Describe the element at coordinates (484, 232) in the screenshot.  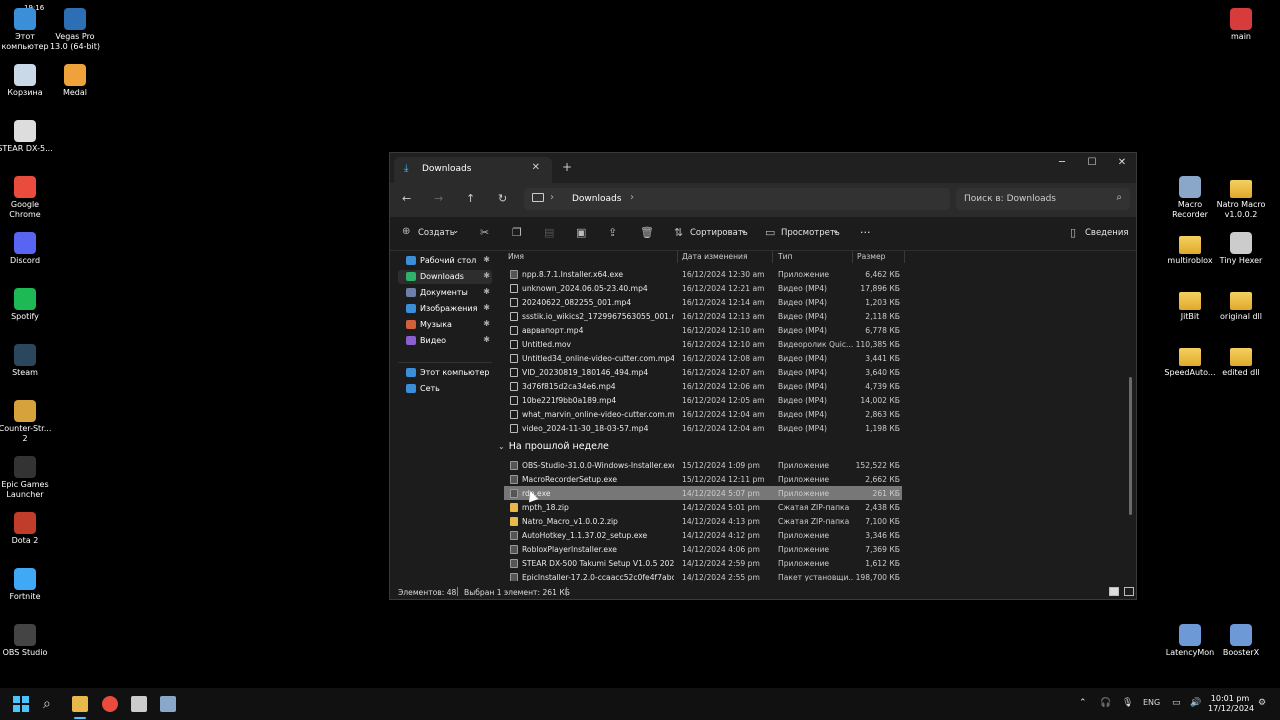
I see `cut-icon: ✂` at that location.